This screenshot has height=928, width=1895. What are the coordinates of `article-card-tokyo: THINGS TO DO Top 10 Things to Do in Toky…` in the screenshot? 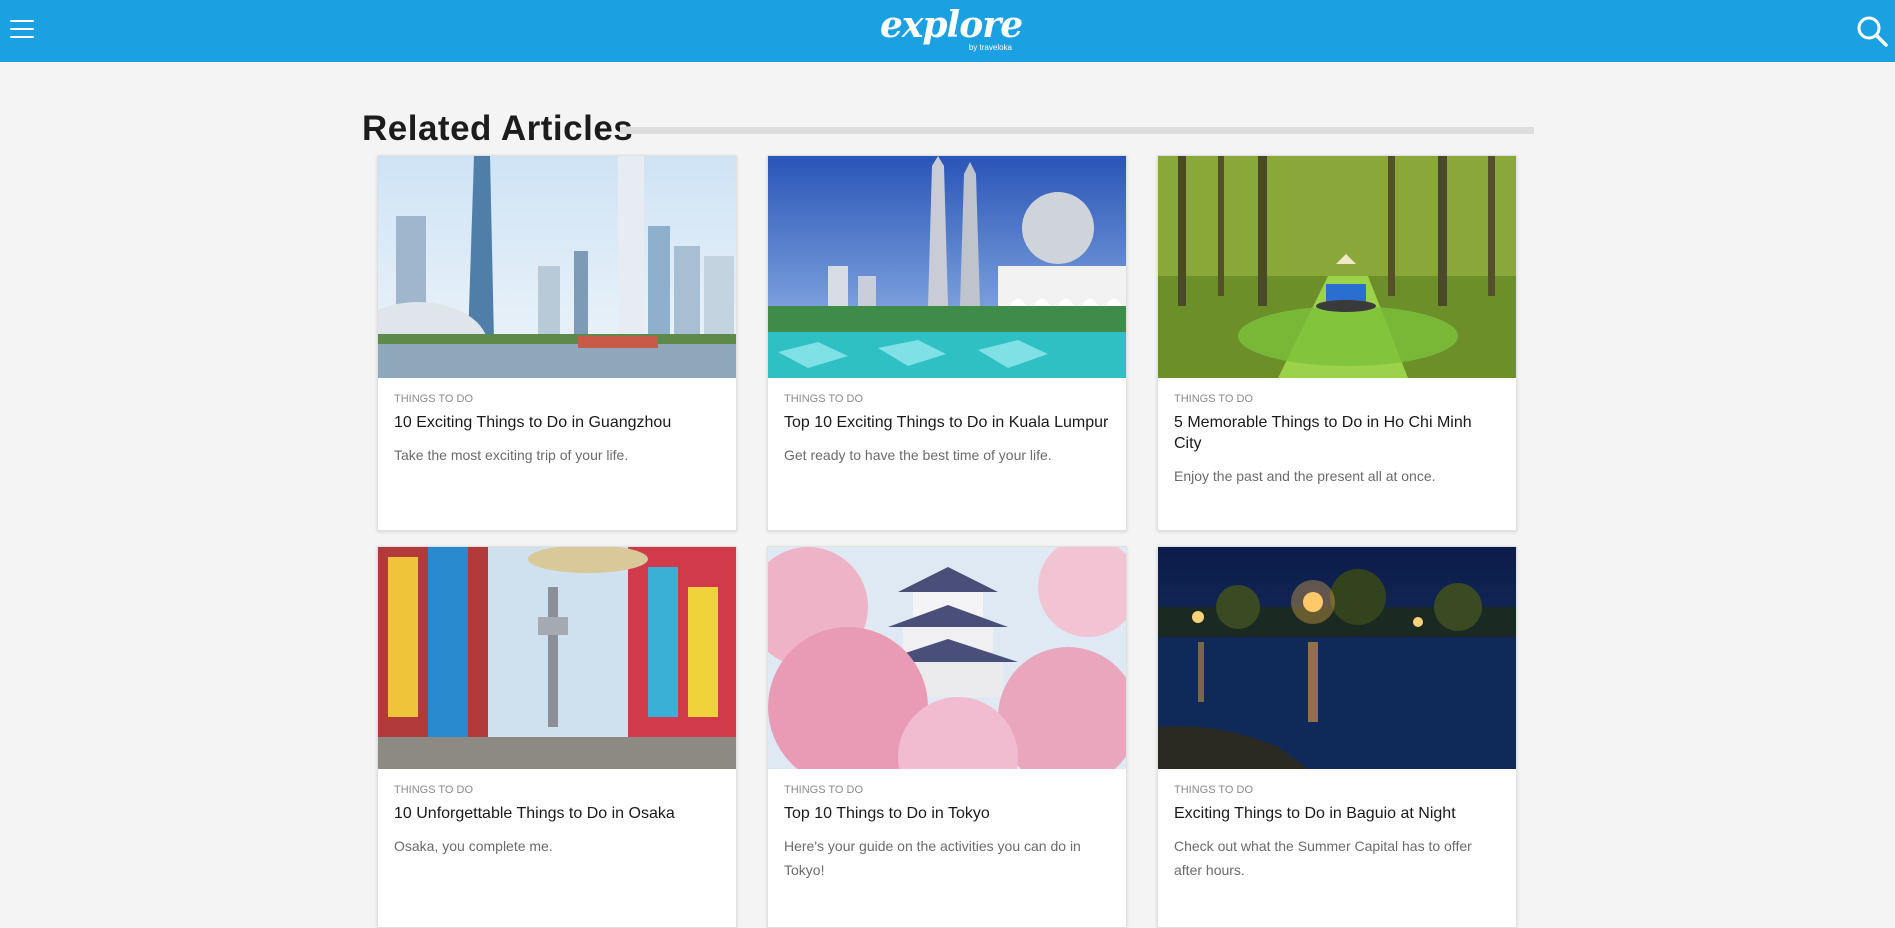 It's located at (947, 737).